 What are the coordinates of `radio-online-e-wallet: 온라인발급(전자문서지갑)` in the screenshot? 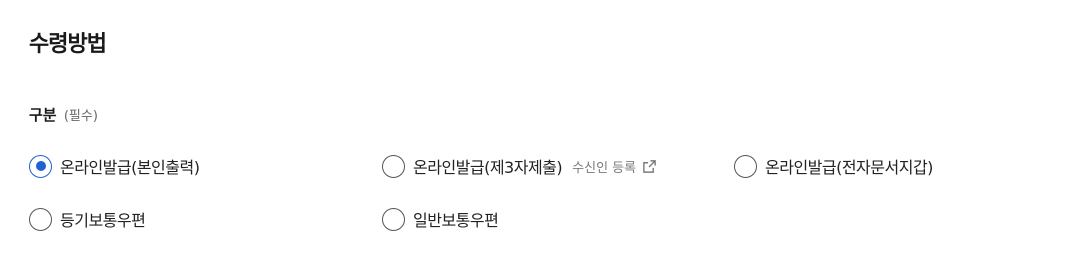 It's located at (833, 166).